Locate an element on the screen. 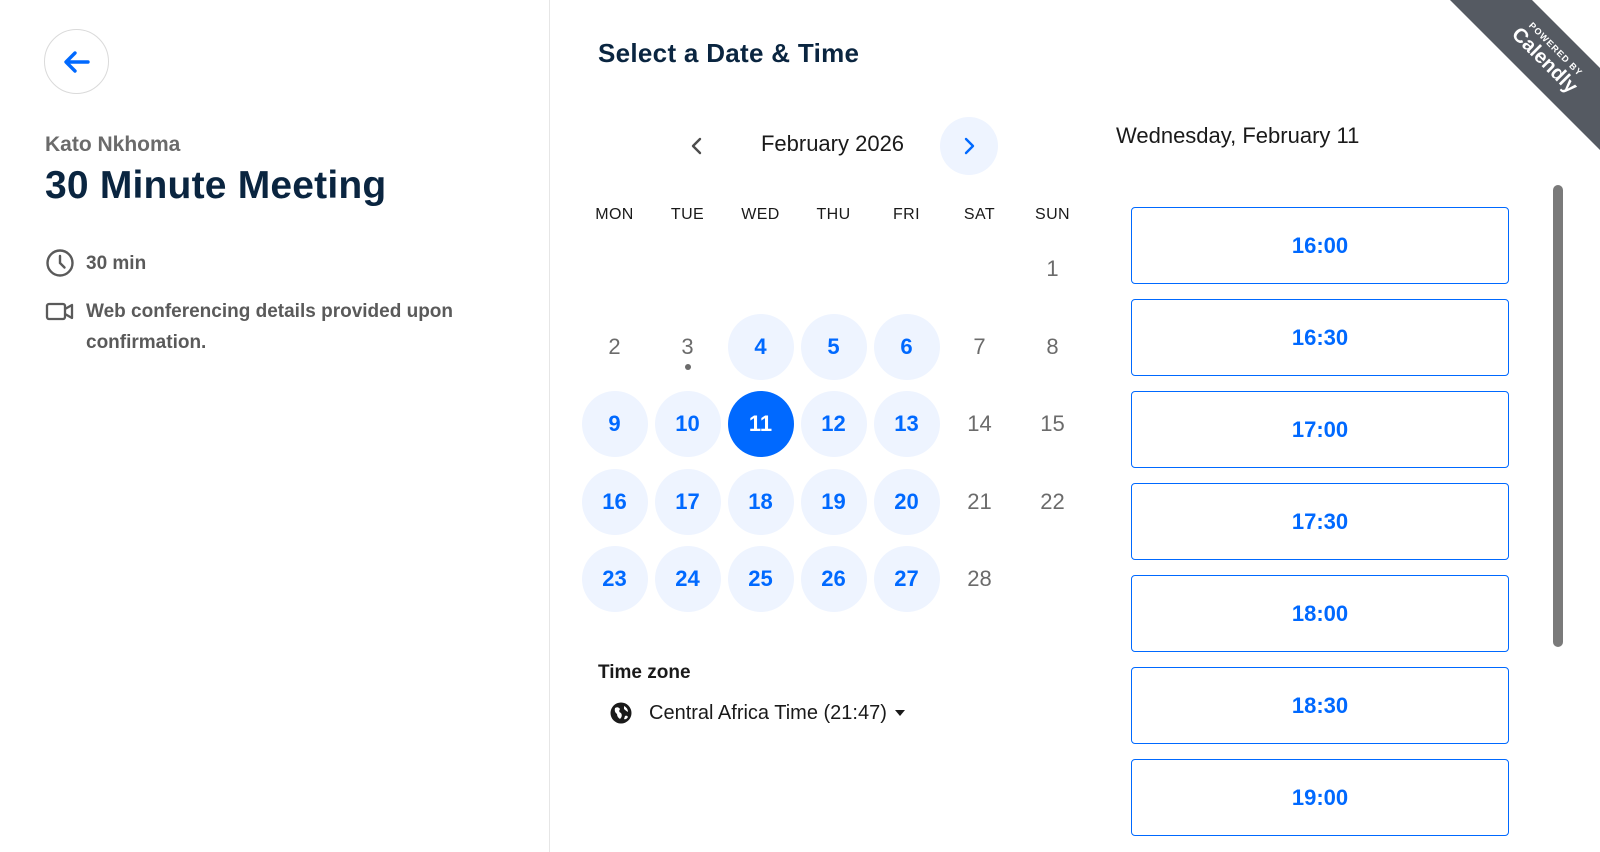 The width and height of the screenshot is (1600, 852). calendar-day-number: 18 is located at coordinates (760, 501).